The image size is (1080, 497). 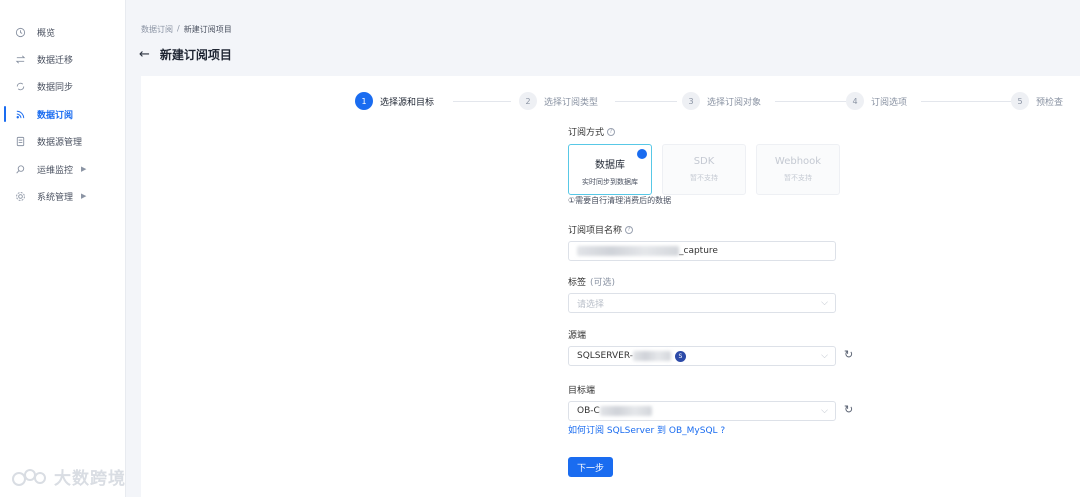 What do you see at coordinates (603, 283) in the screenshot?
I see `optional-hint: (可选)` at bounding box center [603, 283].